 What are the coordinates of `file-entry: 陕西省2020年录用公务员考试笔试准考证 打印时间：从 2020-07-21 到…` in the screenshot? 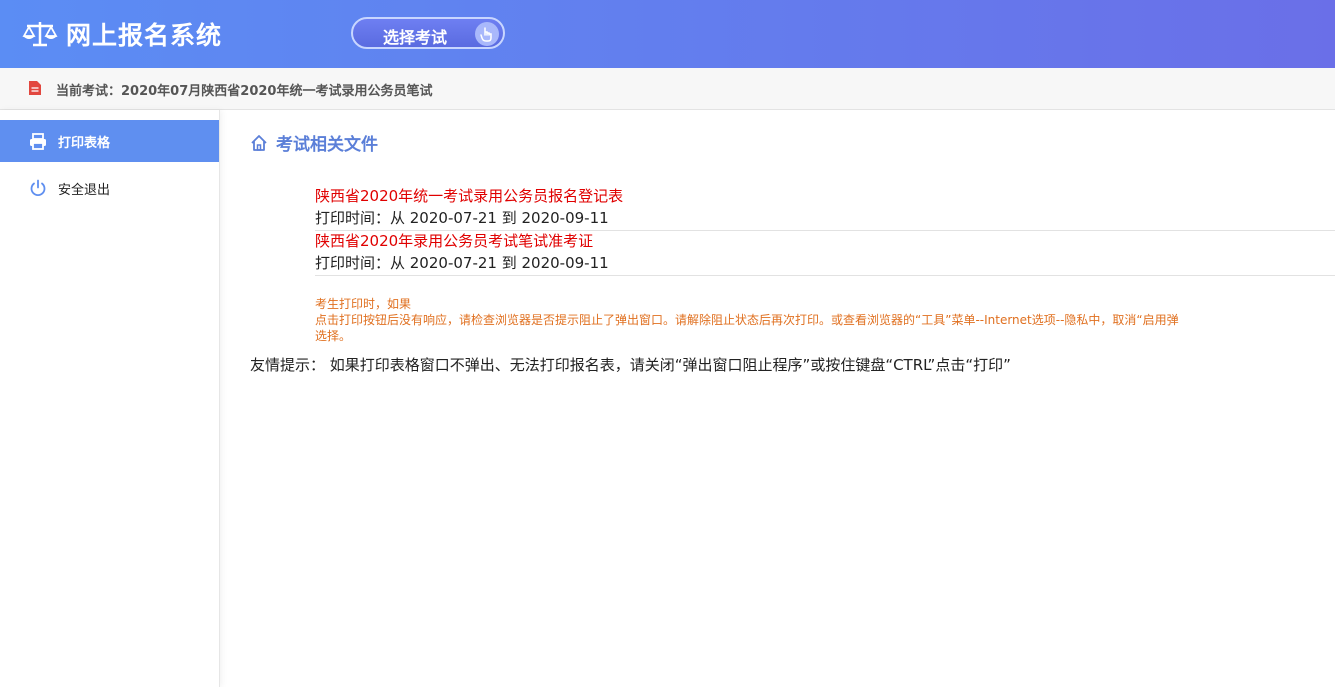 It's located at (825, 253).